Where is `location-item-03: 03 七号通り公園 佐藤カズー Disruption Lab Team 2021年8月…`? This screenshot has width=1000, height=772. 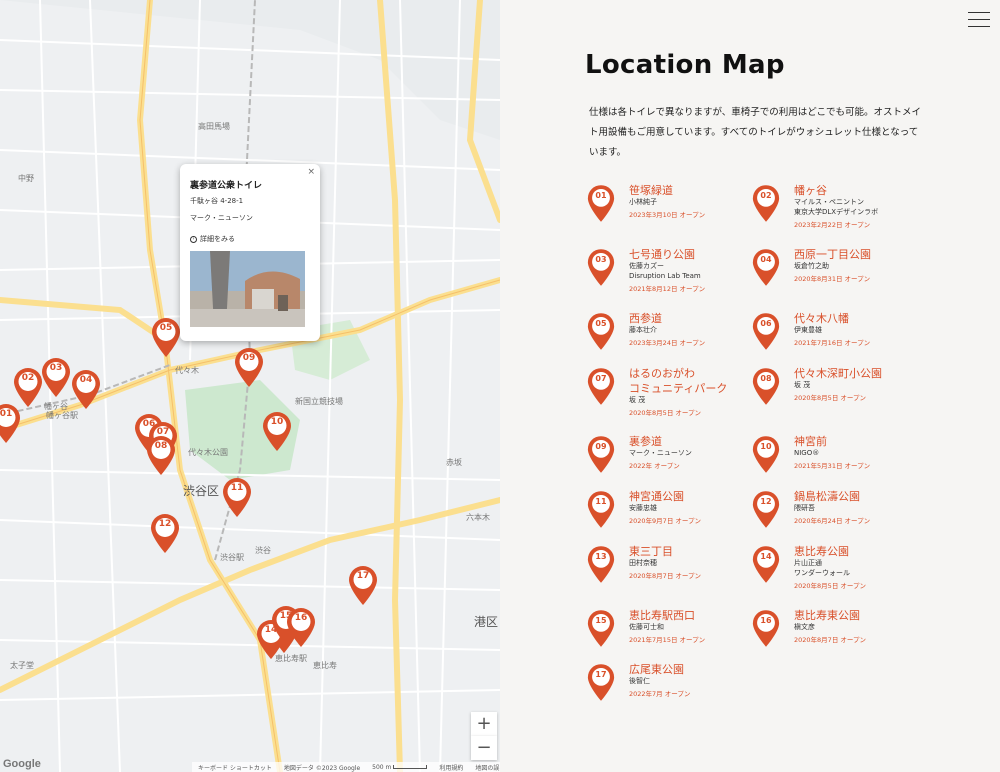 location-item-03: 03 七号通り公園 佐藤カズー Disruption Lab Team 2021年8月… is located at coordinates (666, 272).